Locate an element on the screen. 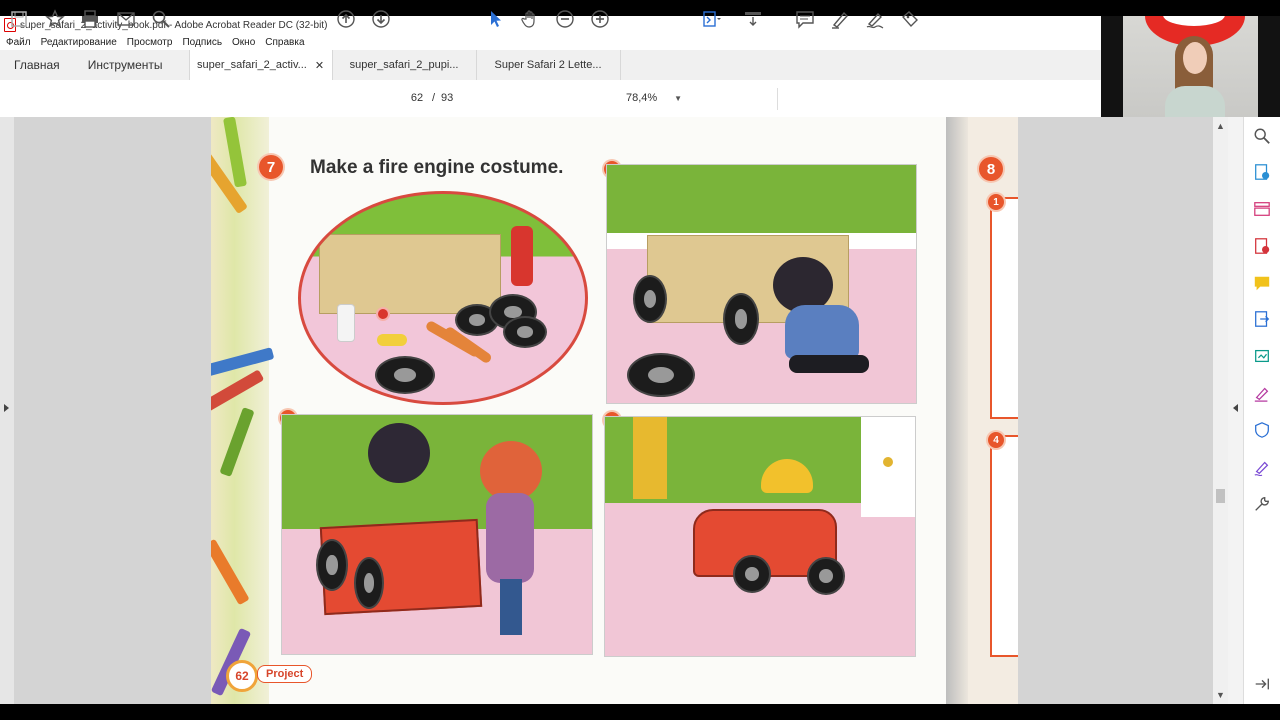 This screenshot has width=1280, height=720. step-3-illustration is located at coordinates (760, 536).